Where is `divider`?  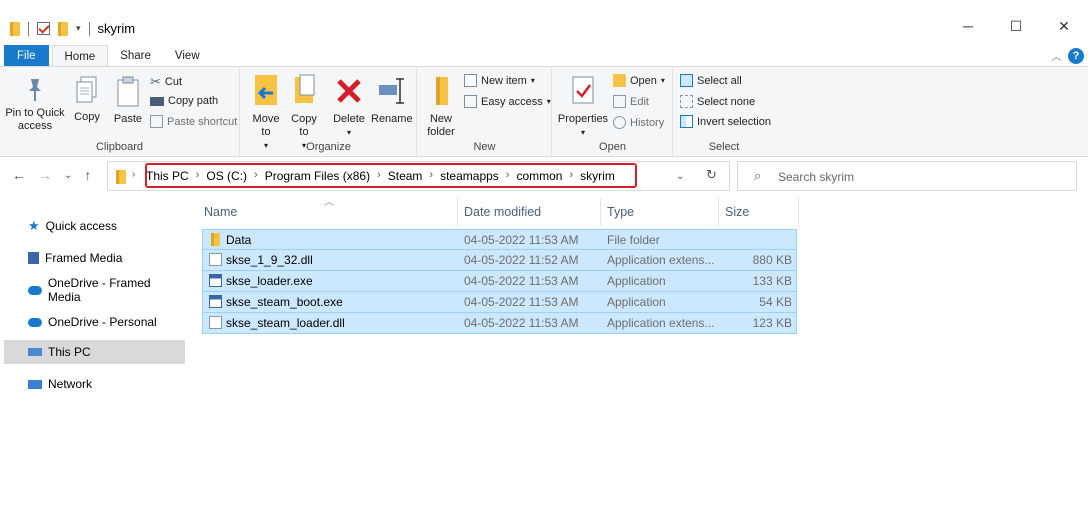 divider is located at coordinates (89, 28).